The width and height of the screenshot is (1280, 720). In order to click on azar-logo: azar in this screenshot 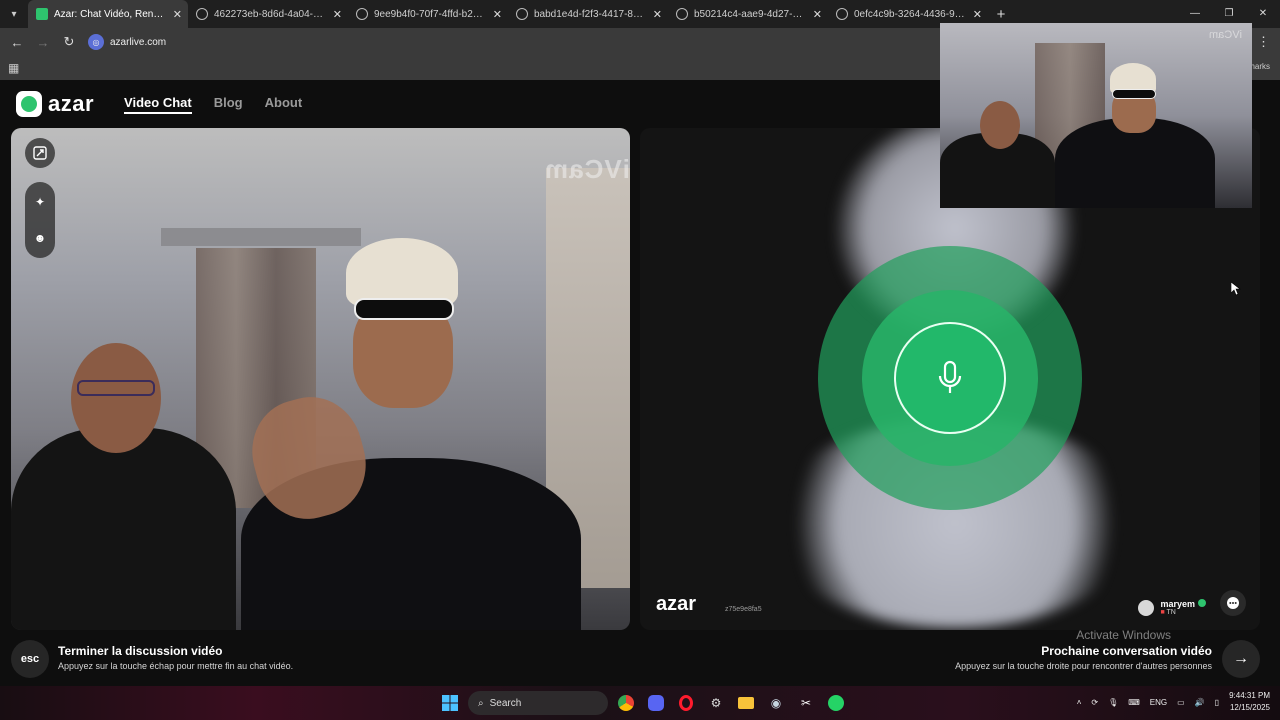, I will do `click(55, 104)`.